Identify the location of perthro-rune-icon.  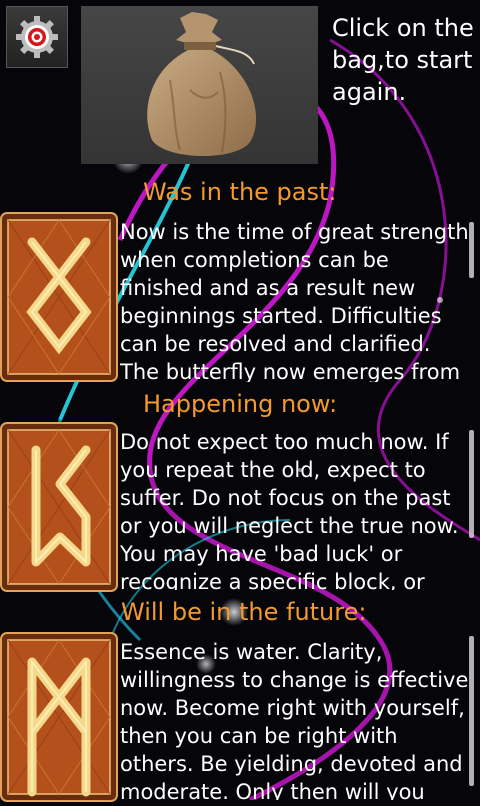
(59, 507).